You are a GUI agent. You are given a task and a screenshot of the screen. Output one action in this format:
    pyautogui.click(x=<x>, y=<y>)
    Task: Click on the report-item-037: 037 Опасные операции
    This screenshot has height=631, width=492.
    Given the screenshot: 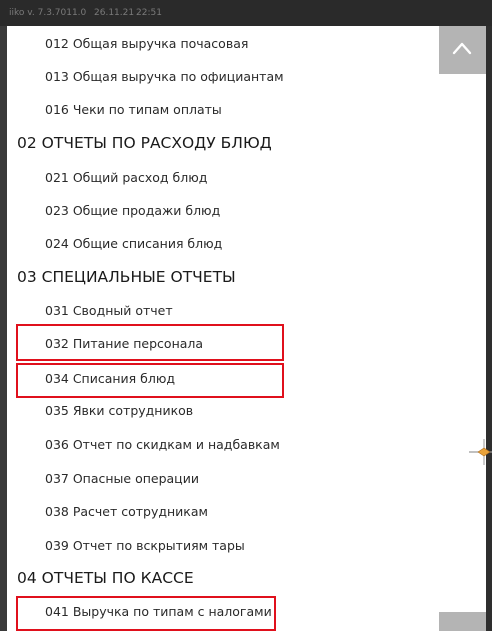 What is the action you would take?
    pyautogui.click(x=122, y=479)
    